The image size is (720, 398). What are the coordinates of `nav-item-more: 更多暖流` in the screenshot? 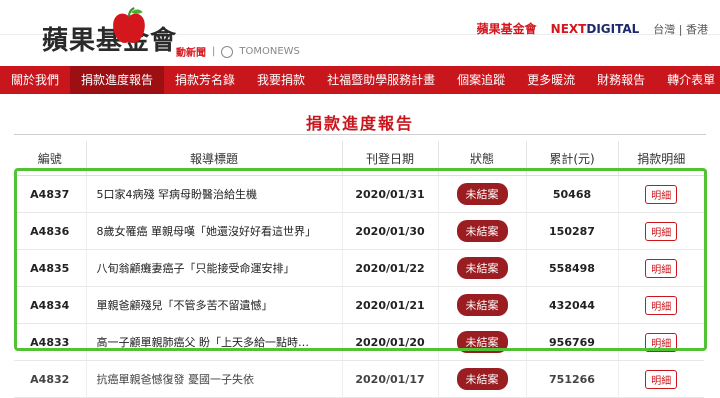 It's located at (551, 80).